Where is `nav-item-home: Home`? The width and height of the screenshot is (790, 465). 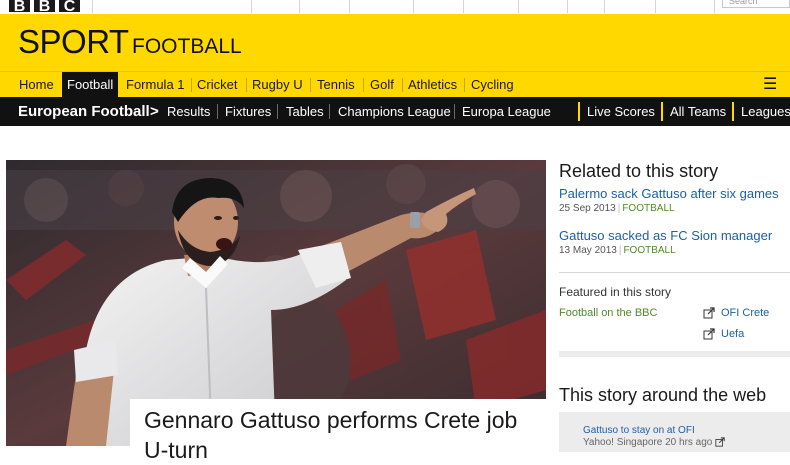 nav-item-home: Home is located at coordinates (36, 84).